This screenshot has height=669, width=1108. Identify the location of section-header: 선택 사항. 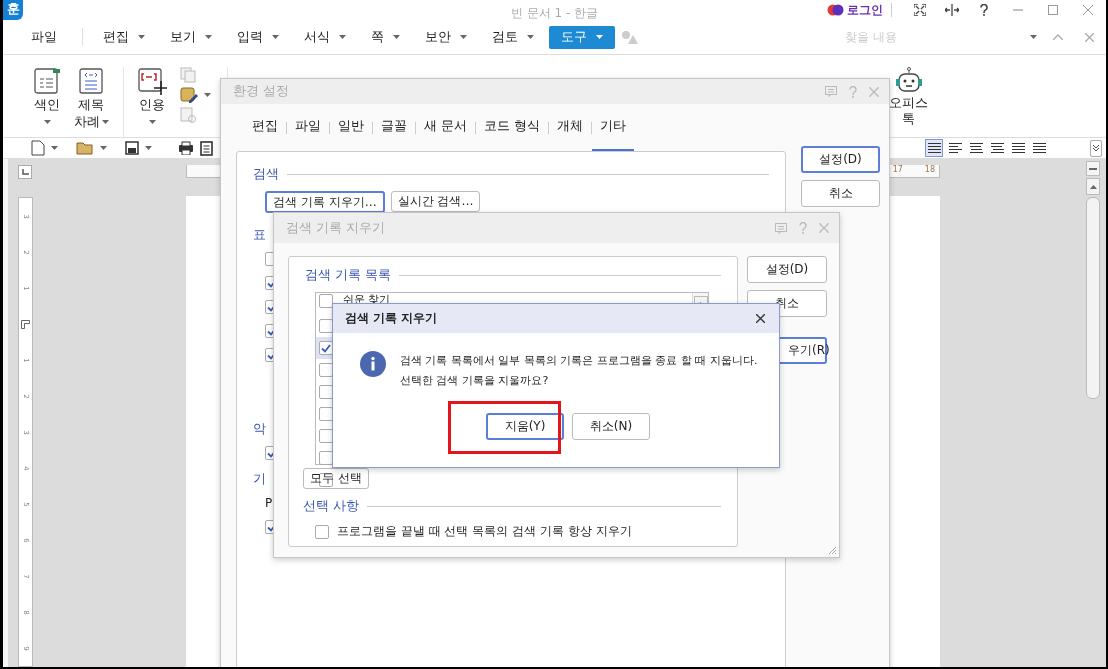
(331, 506).